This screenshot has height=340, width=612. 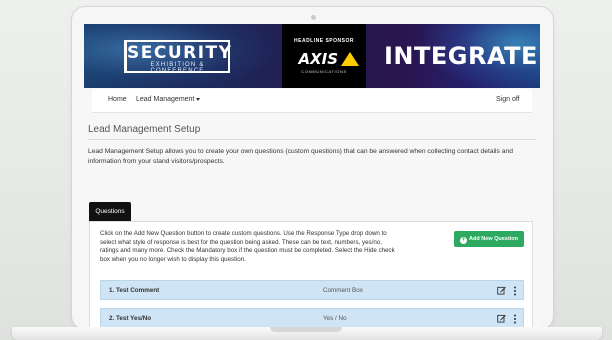 What do you see at coordinates (198, 99) in the screenshot?
I see `chevron-down-icon` at bounding box center [198, 99].